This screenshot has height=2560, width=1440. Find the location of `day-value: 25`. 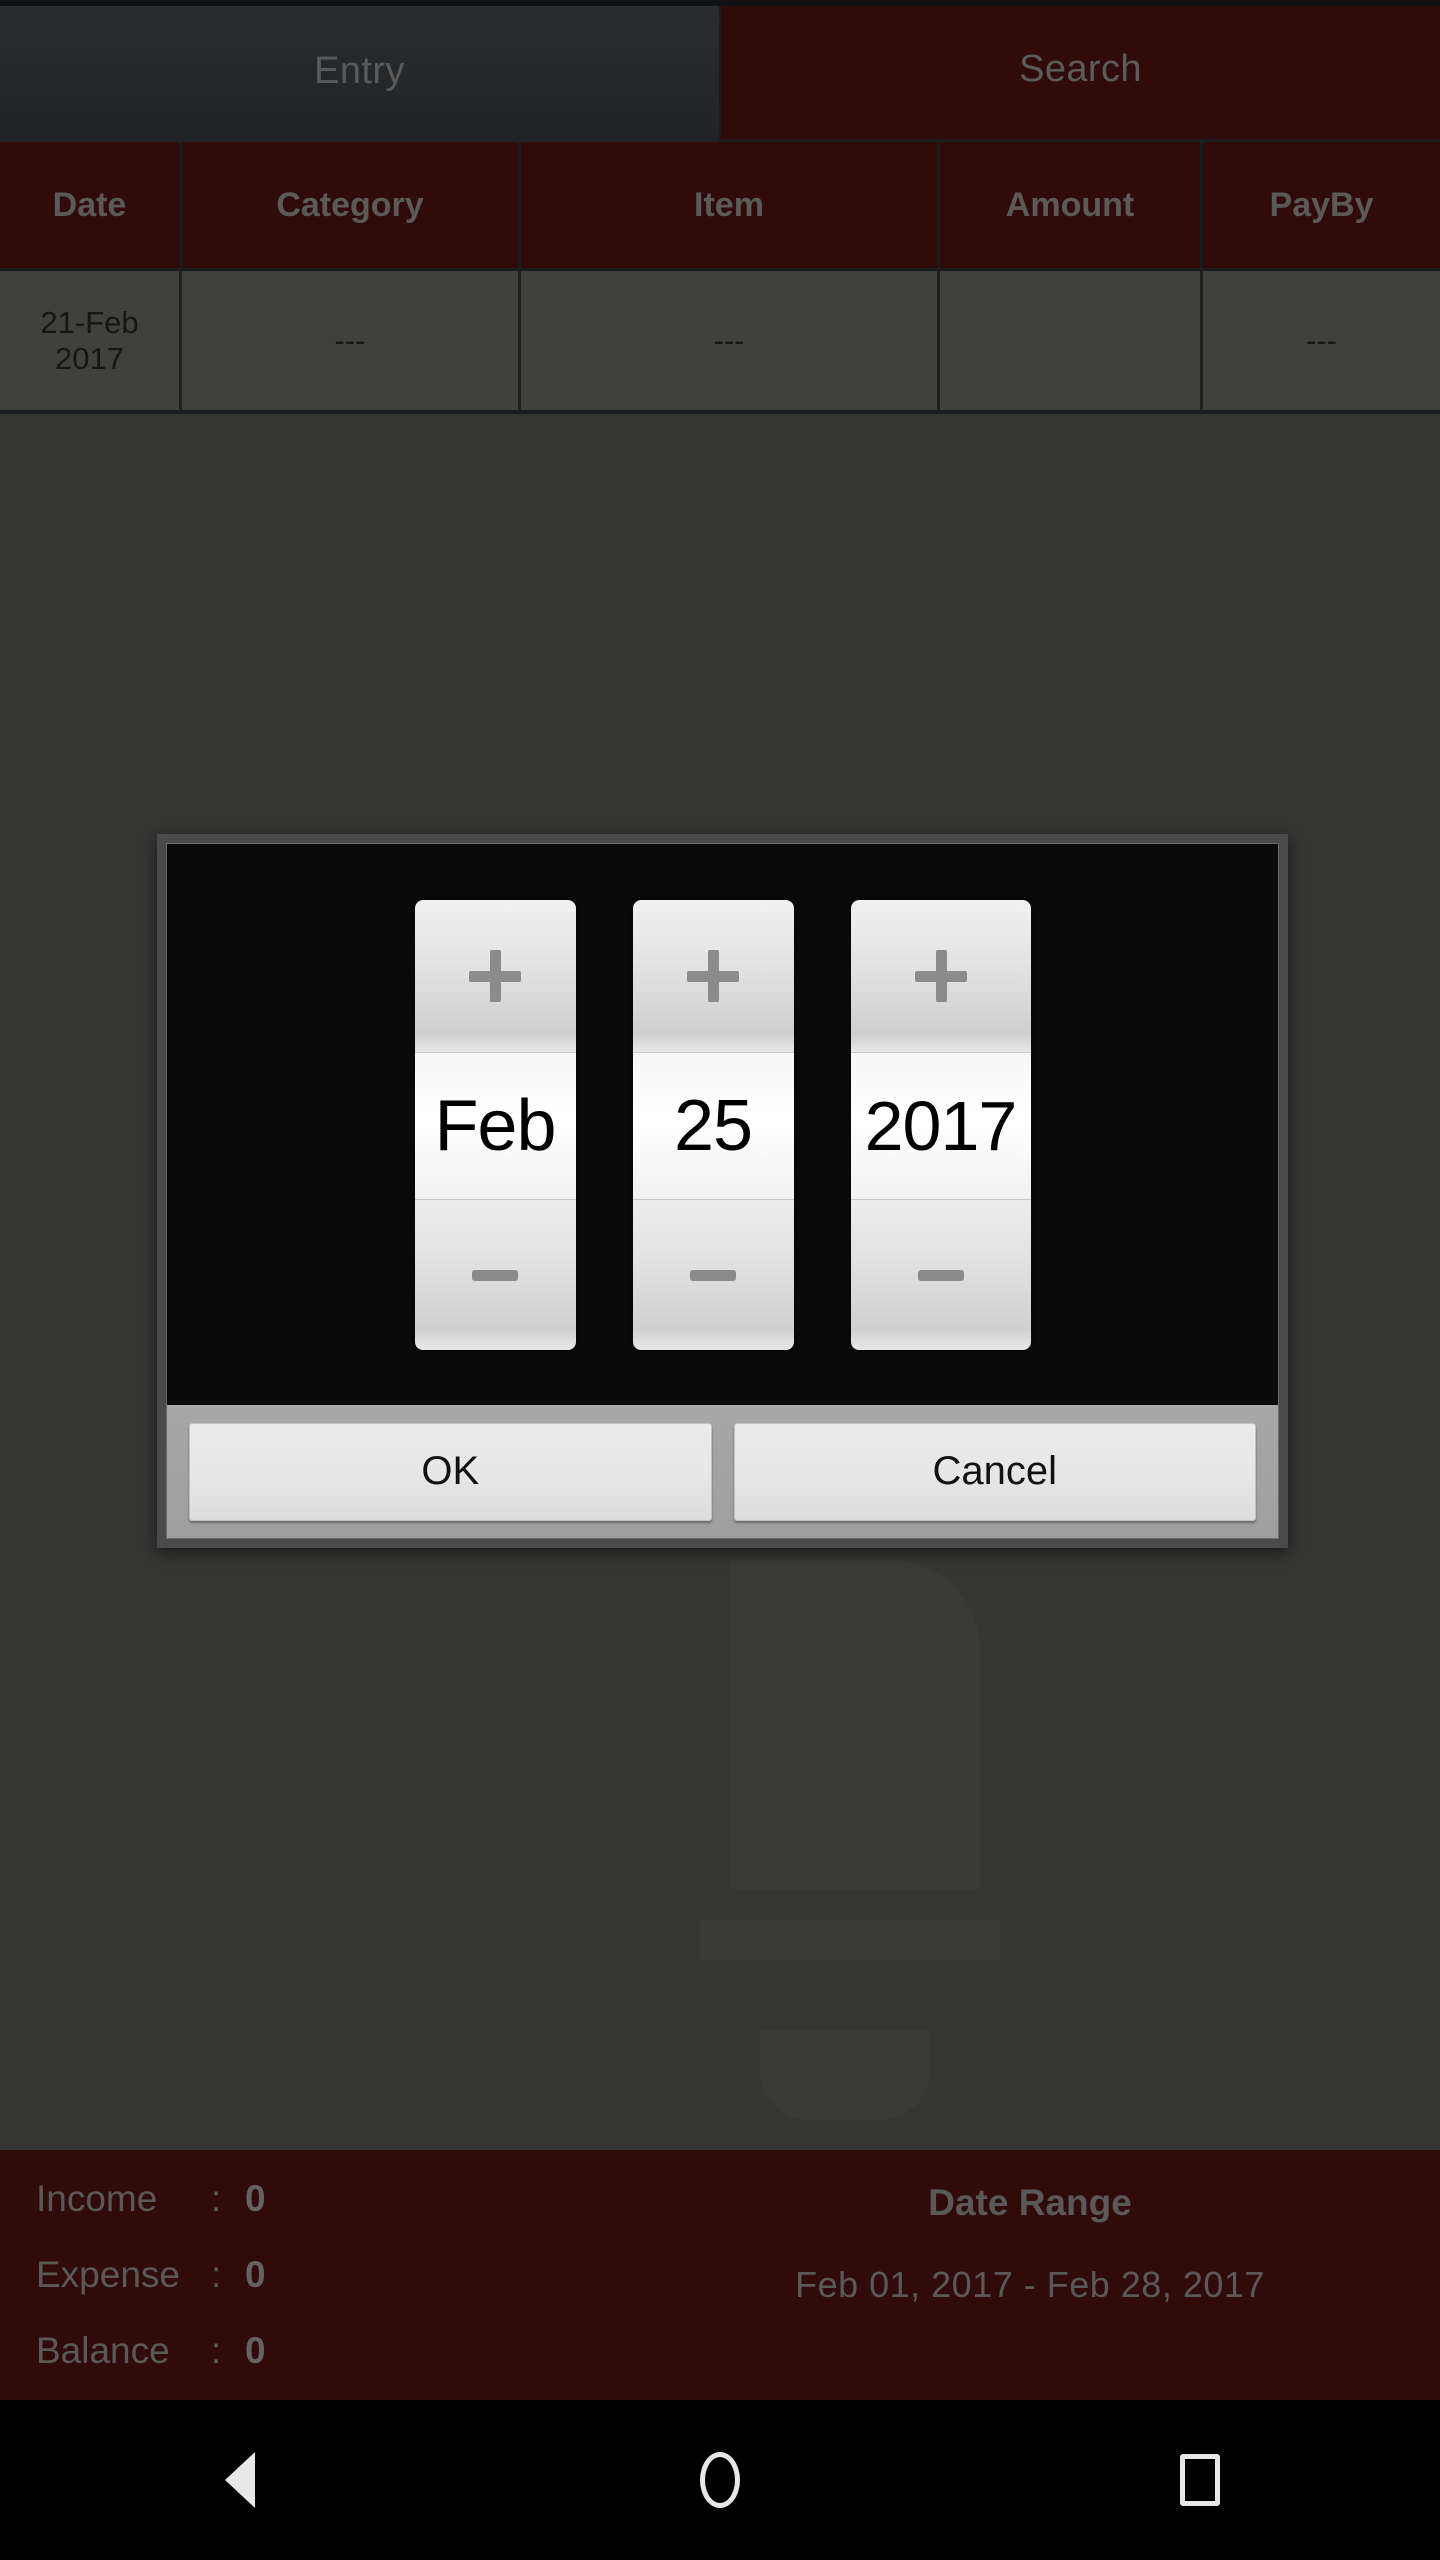

day-value: 25 is located at coordinates (713, 1125).